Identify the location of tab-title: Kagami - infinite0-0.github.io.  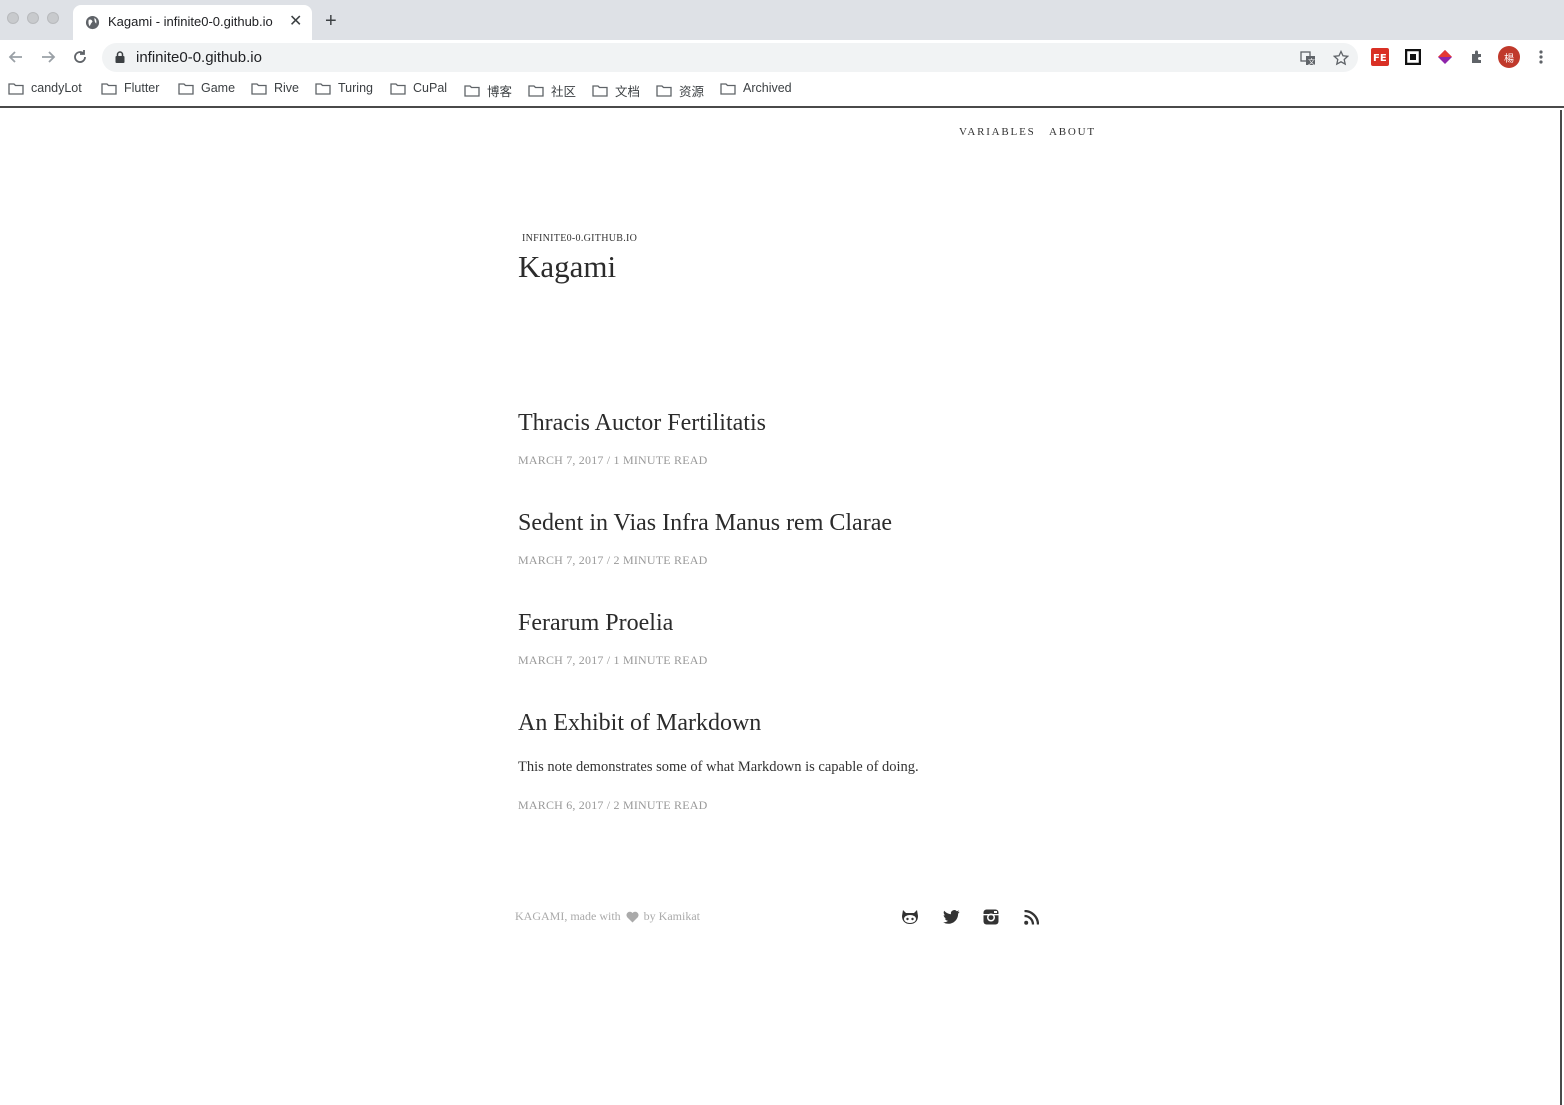
(190, 21).